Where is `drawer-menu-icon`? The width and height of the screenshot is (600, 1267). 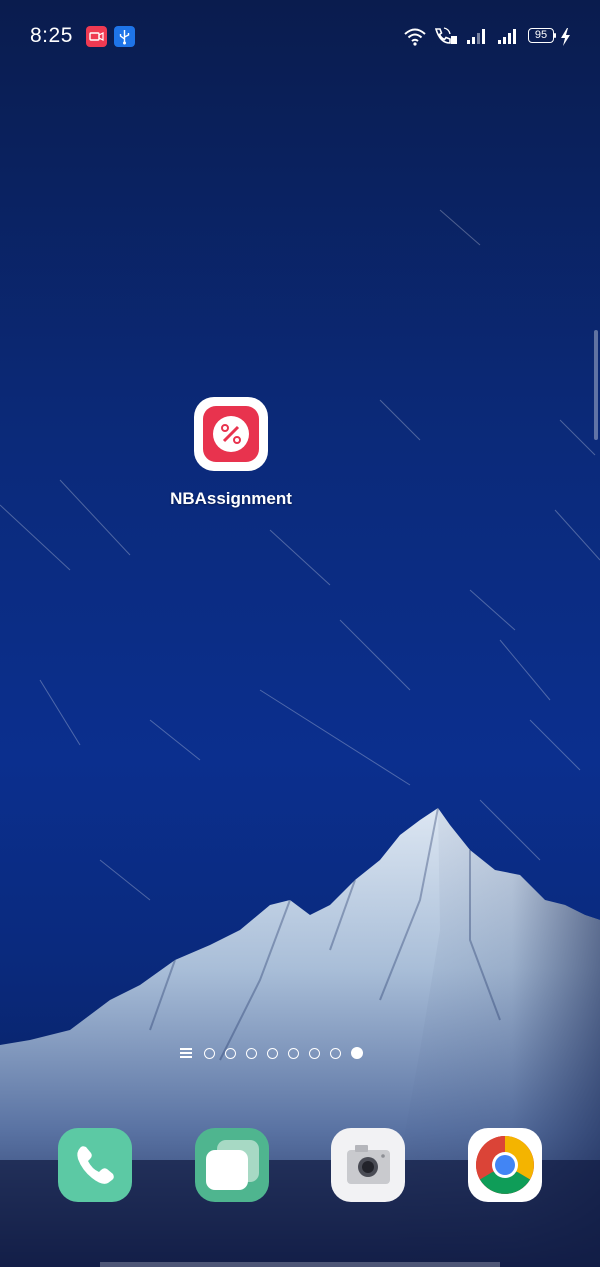
drawer-menu-icon is located at coordinates (187, 1053).